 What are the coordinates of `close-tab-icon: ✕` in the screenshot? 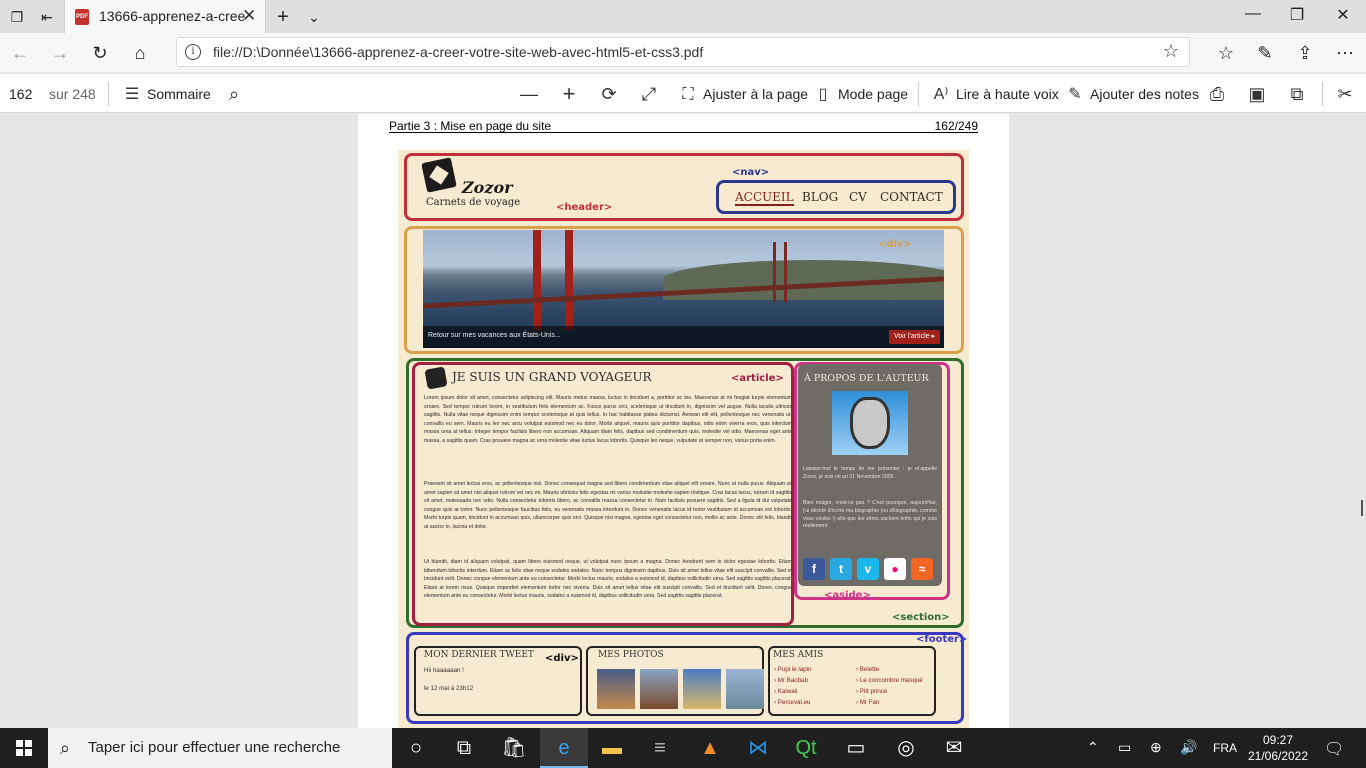 It's located at (249, 16).